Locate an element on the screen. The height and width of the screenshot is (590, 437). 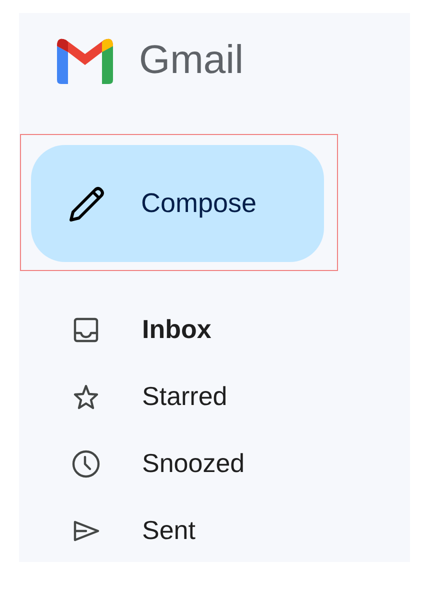
nav-item: Starred is located at coordinates (214, 396).